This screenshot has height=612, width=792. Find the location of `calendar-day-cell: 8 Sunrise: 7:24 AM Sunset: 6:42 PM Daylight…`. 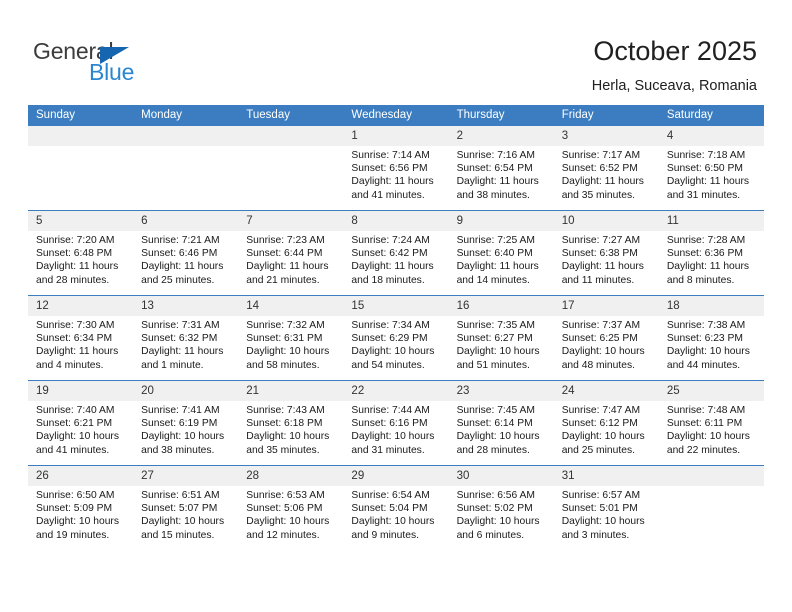

calendar-day-cell: 8 Sunrise: 7:24 AM Sunset: 6:42 PM Daylight… is located at coordinates (396, 253).